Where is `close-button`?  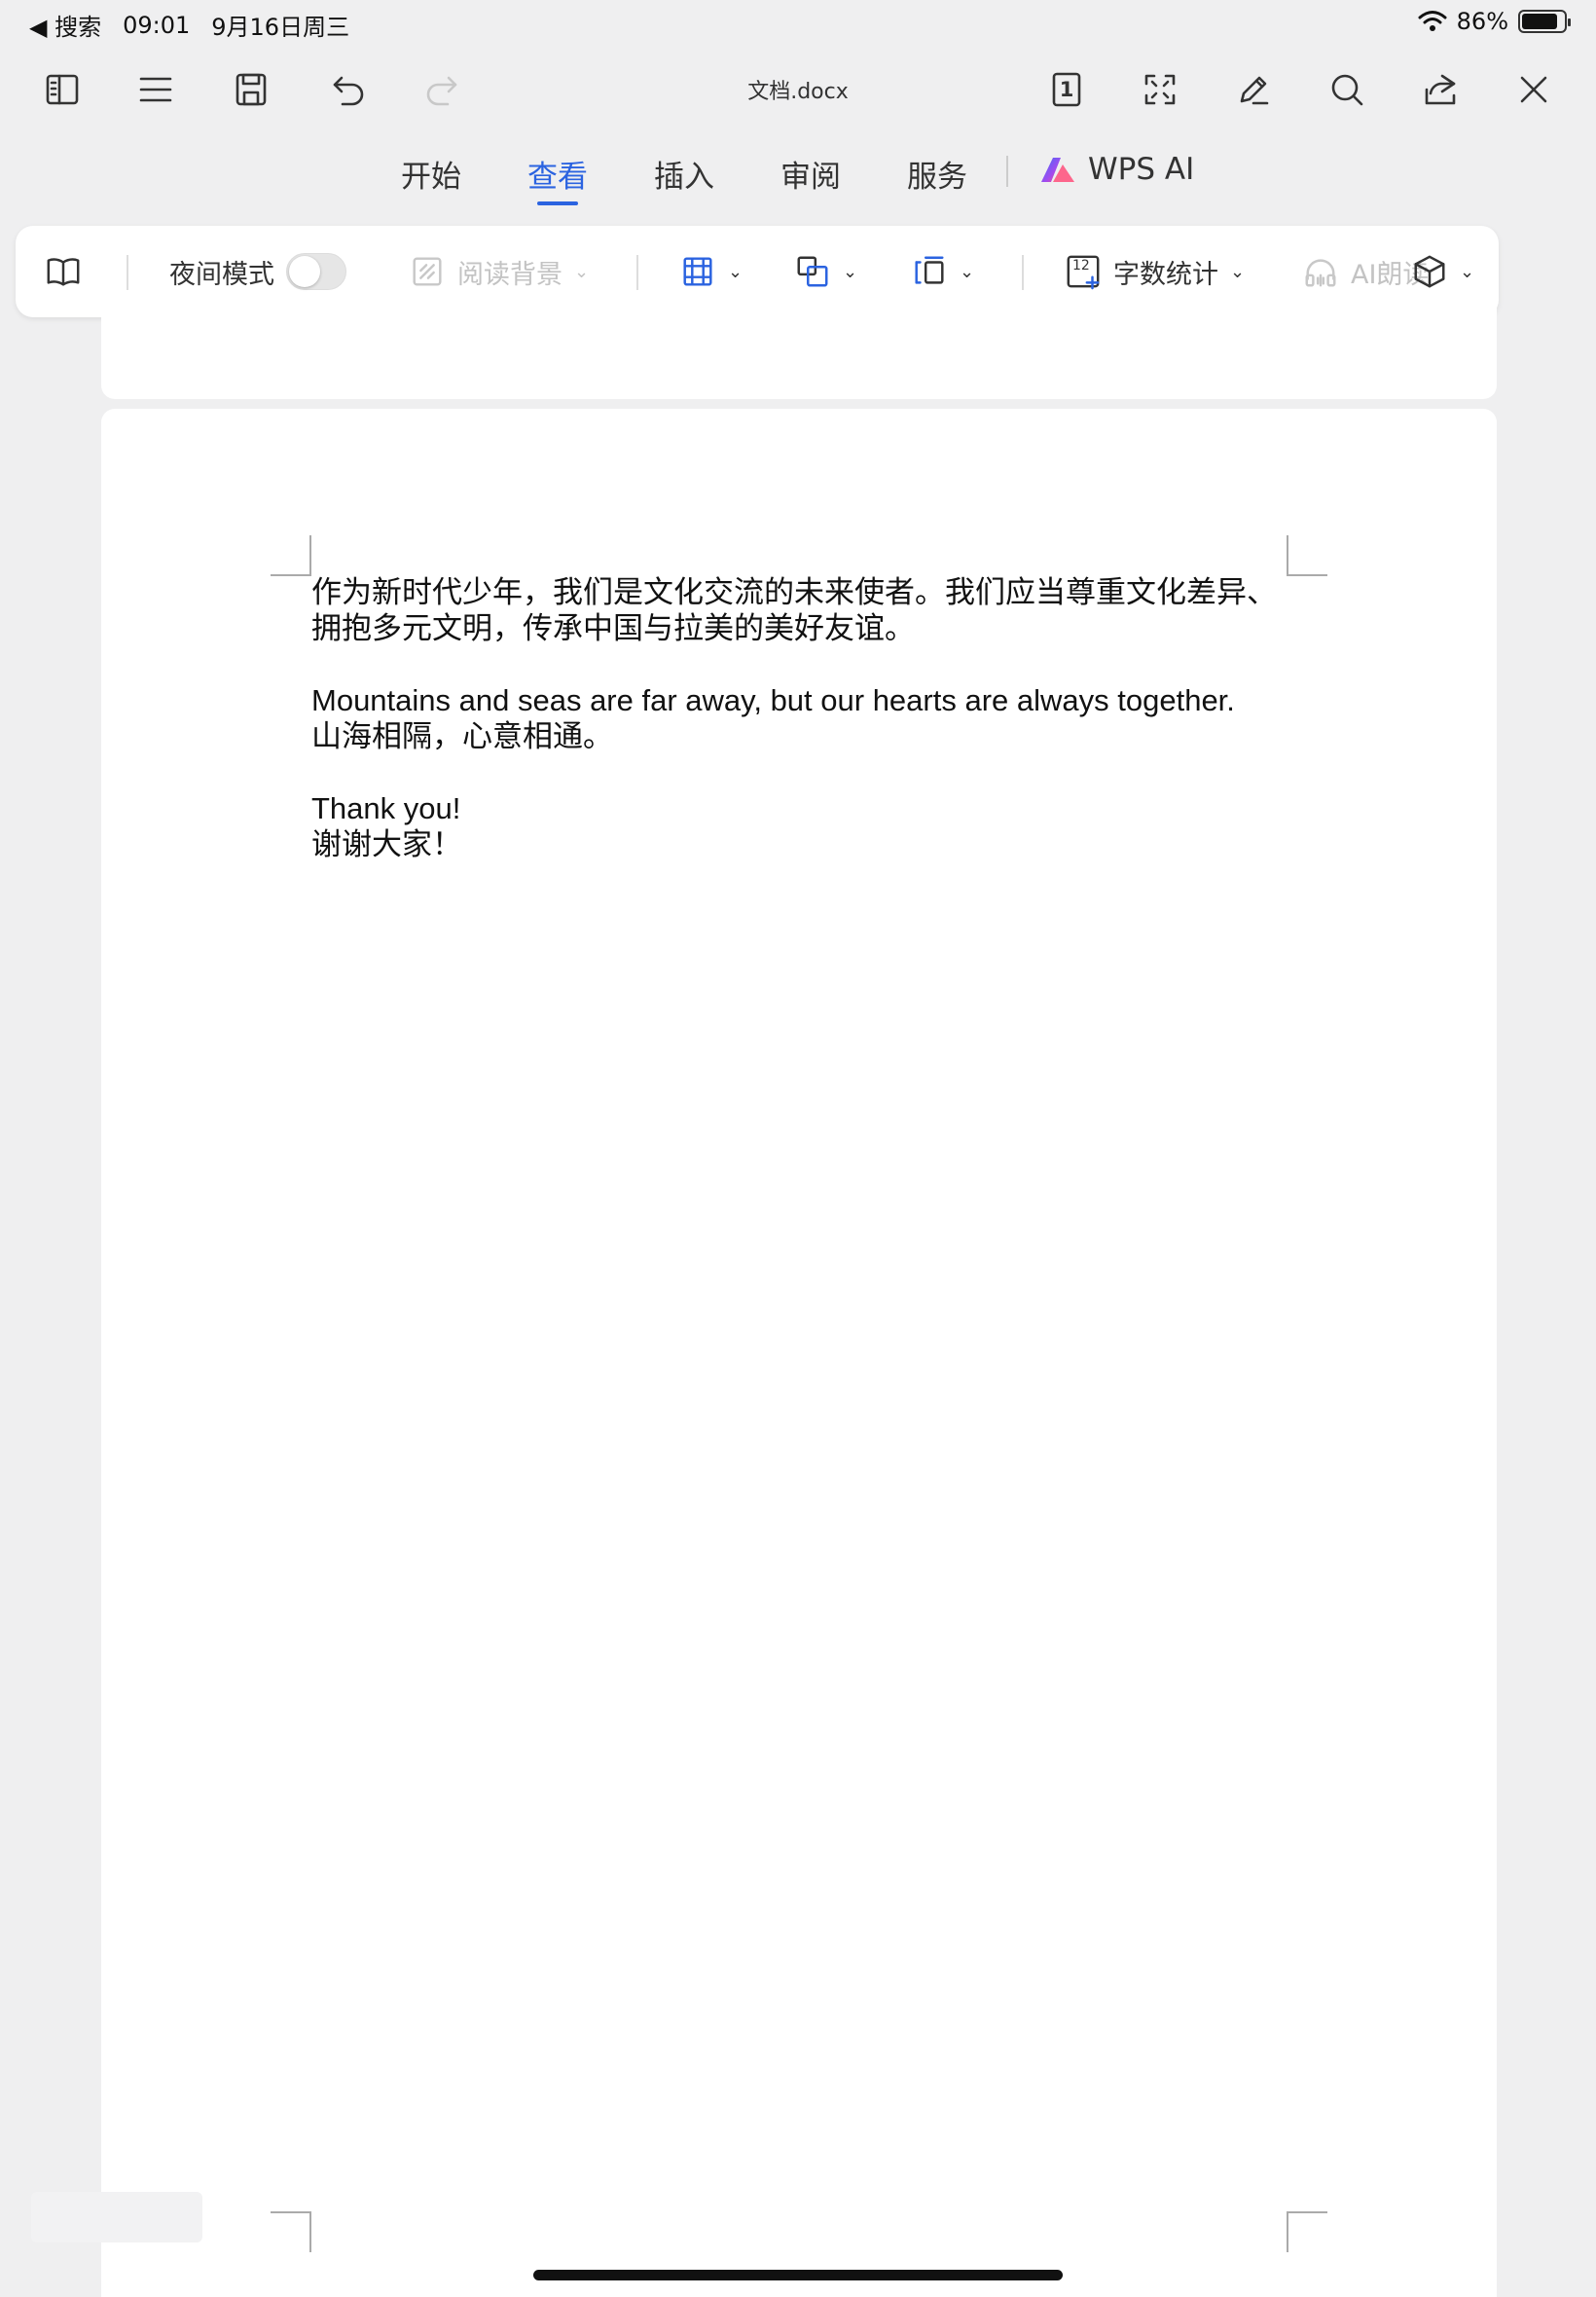
close-button is located at coordinates (1534, 89).